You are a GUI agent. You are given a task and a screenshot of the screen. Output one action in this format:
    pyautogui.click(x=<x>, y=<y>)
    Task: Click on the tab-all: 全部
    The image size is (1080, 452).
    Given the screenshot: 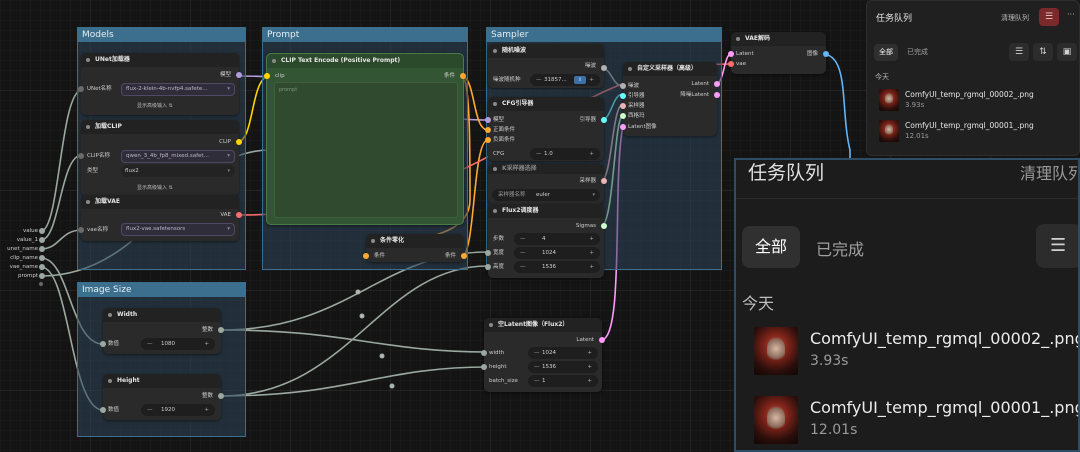 What is the action you would take?
    pyautogui.click(x=886, y=52)
    